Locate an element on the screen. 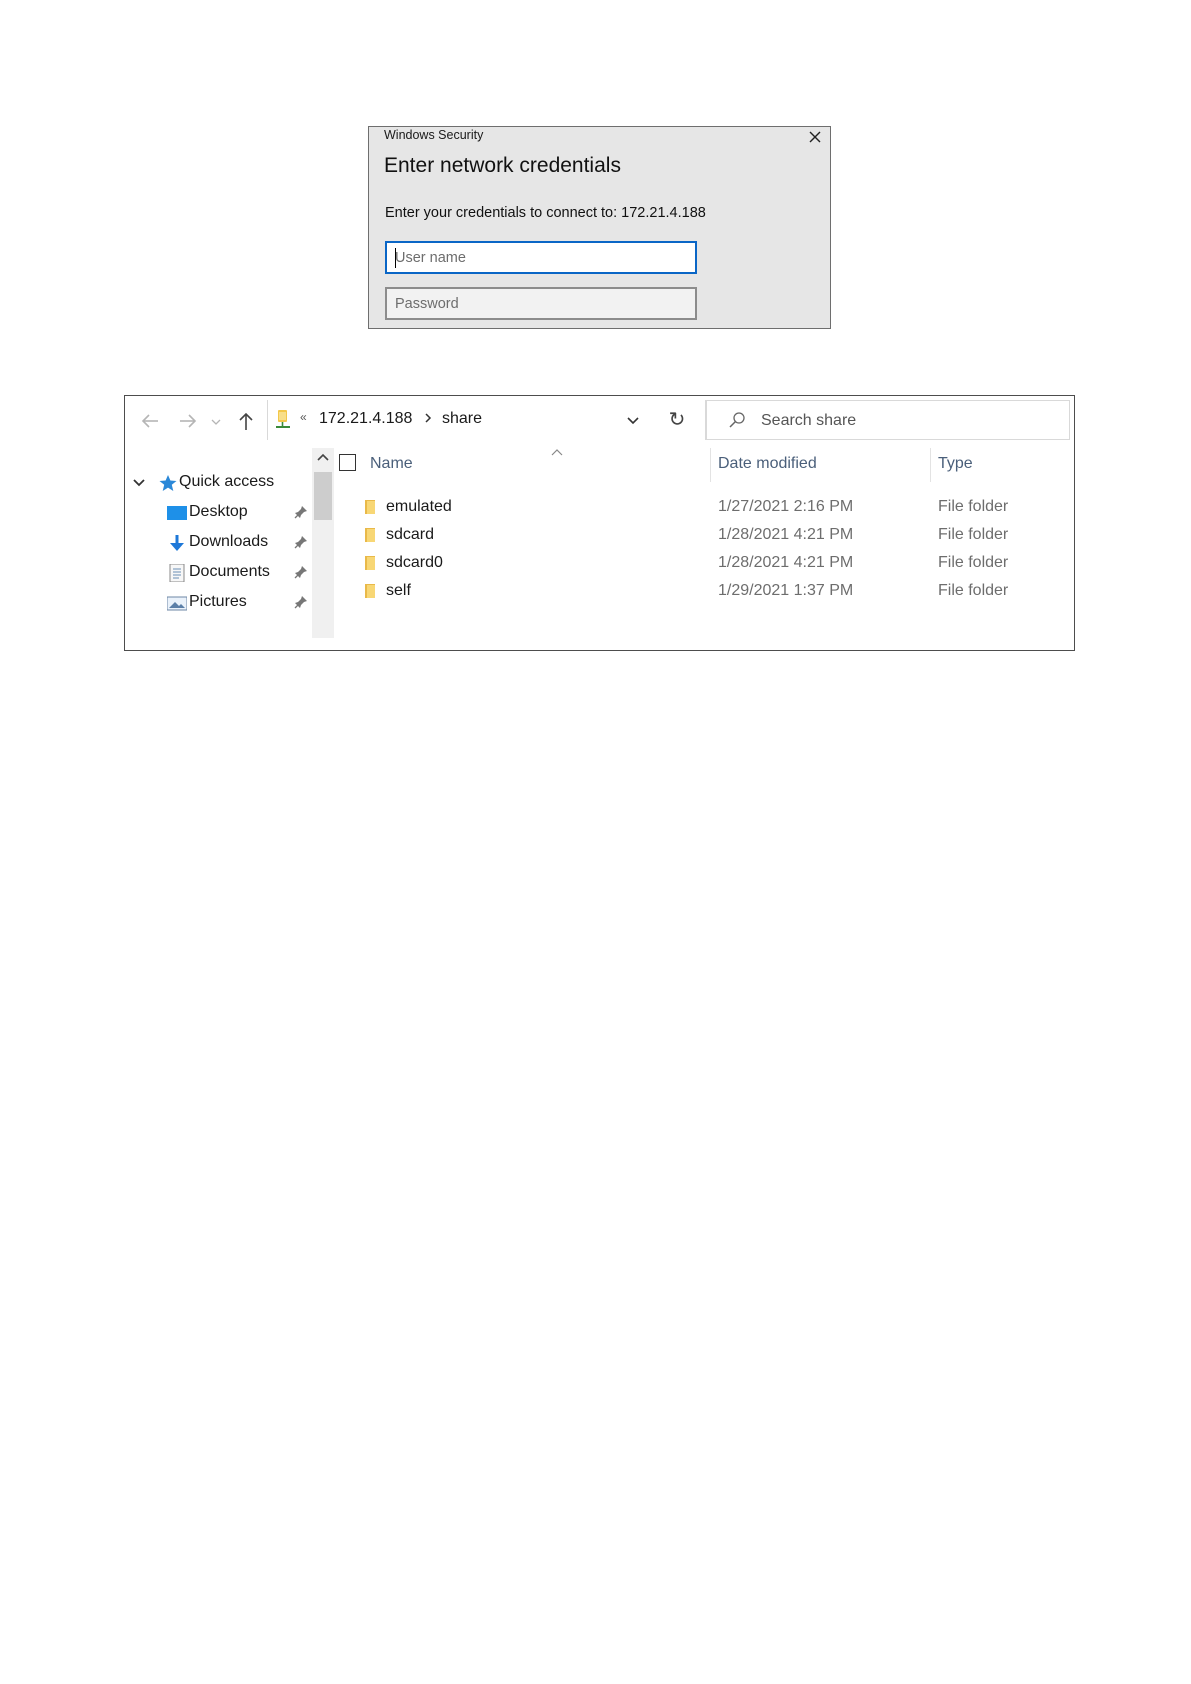 The height and width of the screenshot is (1684, 1191). column-header-date: Date modified is located at coordinates (767, 464).